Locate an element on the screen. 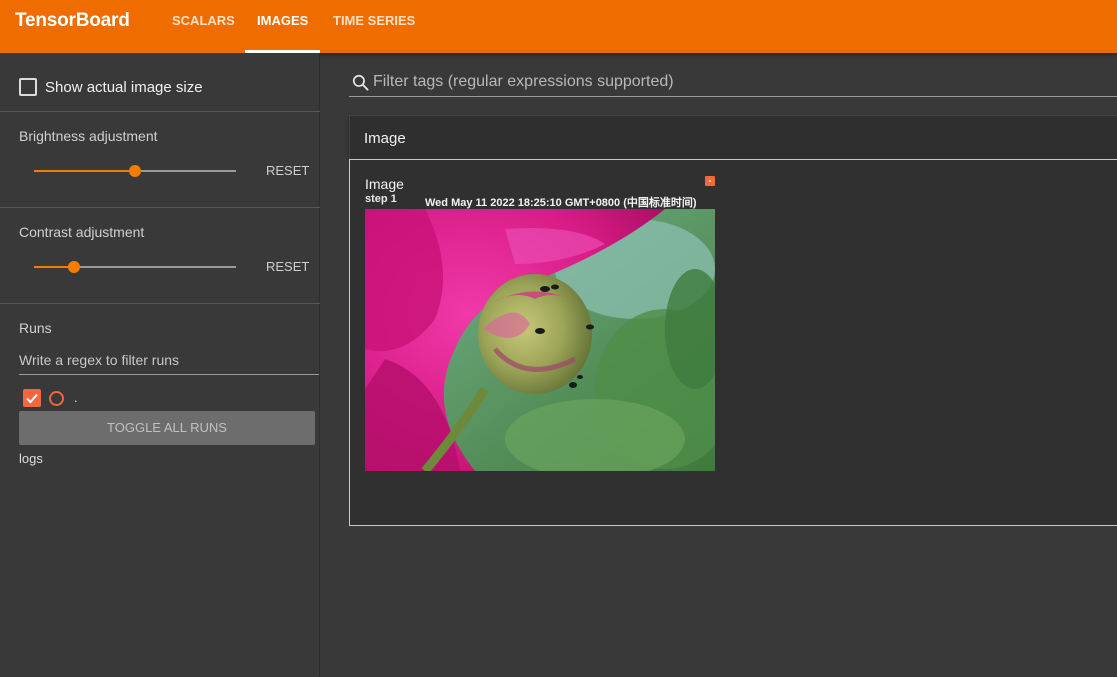  show-actual-size-label: Show actual image size is located at coordinates (124, 87).